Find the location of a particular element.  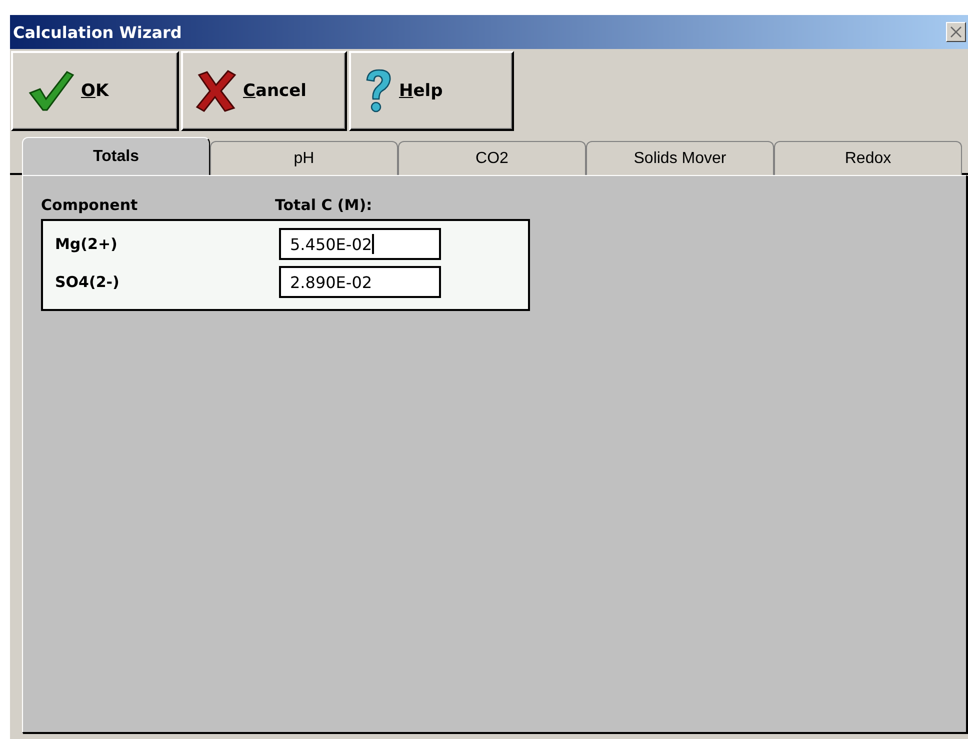

toolbar-button: OK is located at coordinates (95, 91).